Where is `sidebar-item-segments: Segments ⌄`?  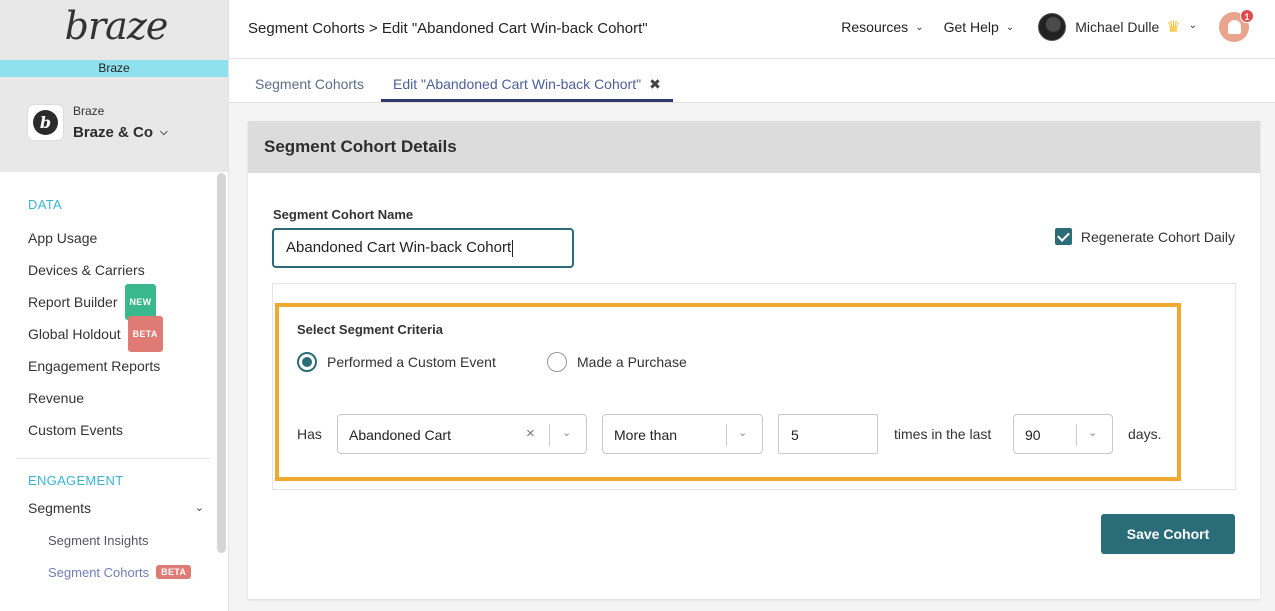
sidebar-item-segments: Segments ⌄ is located at coordinates (114, 508).